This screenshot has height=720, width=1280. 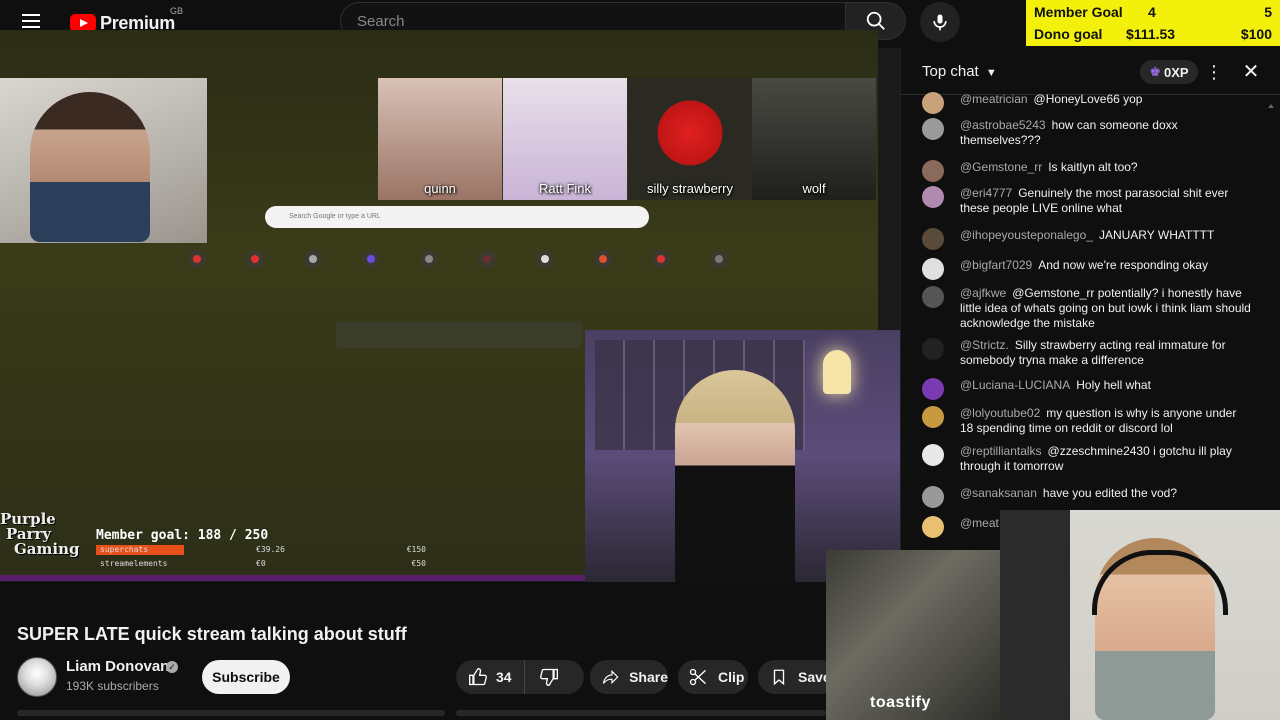 What do you see at coordinates (418, 563) in the screenshot?
I see `goal-row-target: €50` at bounding box center [418, 563].